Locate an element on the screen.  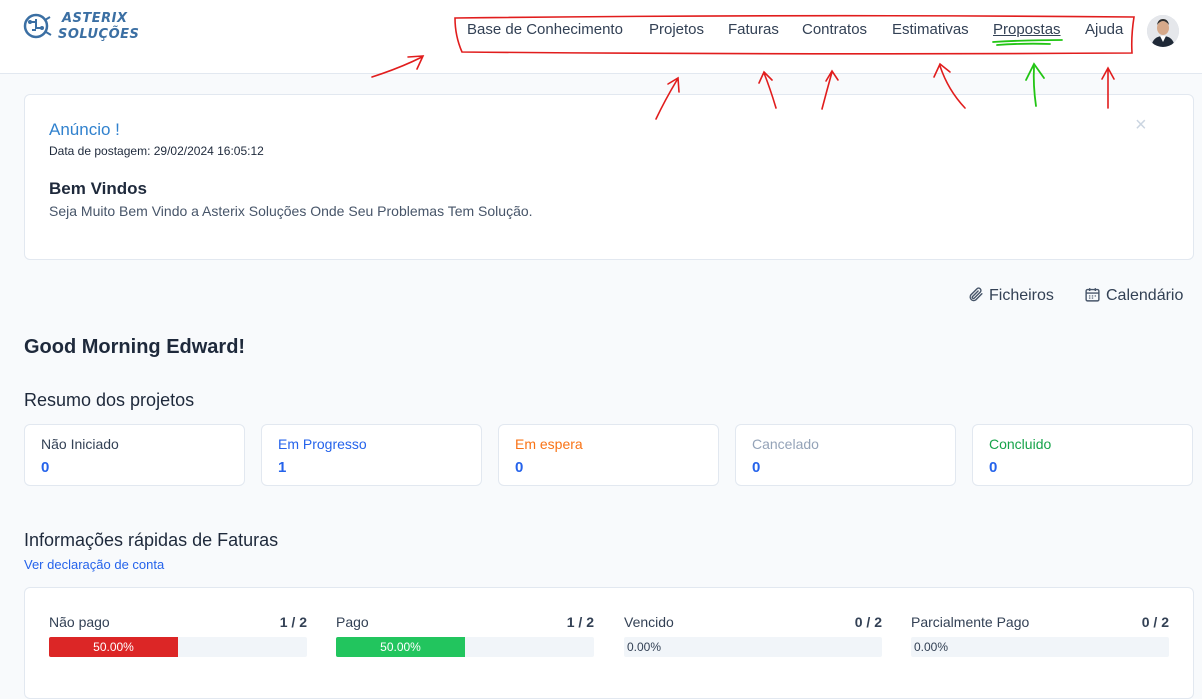
project-status-label: Em espera is located at coordinates (549, 444).